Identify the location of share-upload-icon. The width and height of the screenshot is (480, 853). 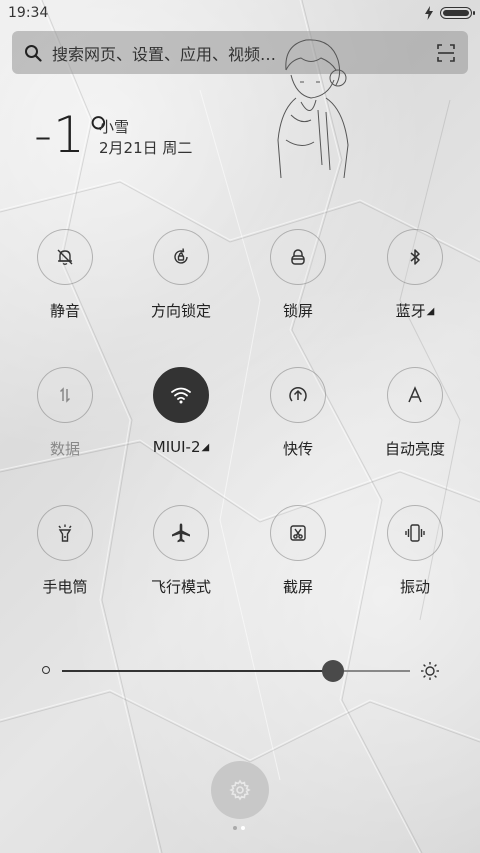
(298, 394).